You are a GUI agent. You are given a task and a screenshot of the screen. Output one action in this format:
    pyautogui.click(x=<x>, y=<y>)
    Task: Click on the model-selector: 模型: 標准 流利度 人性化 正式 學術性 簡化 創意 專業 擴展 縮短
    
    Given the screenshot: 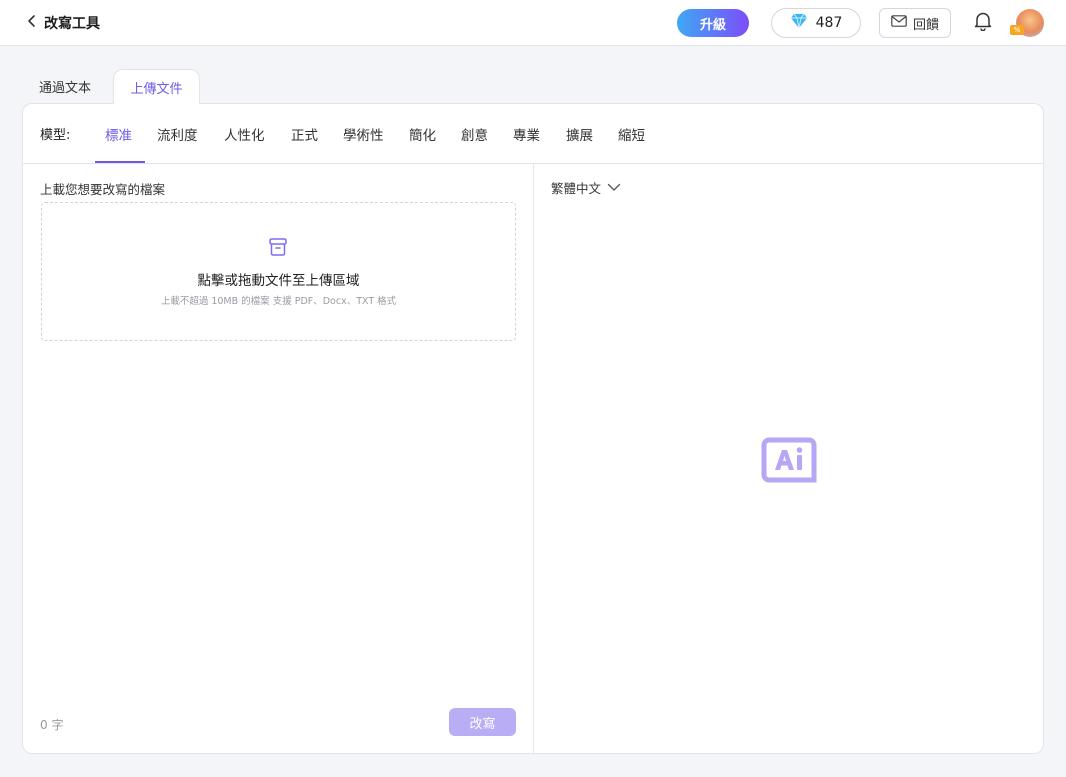 What is the action you would take?
    pyautogui.click(x=533, y=134)
    